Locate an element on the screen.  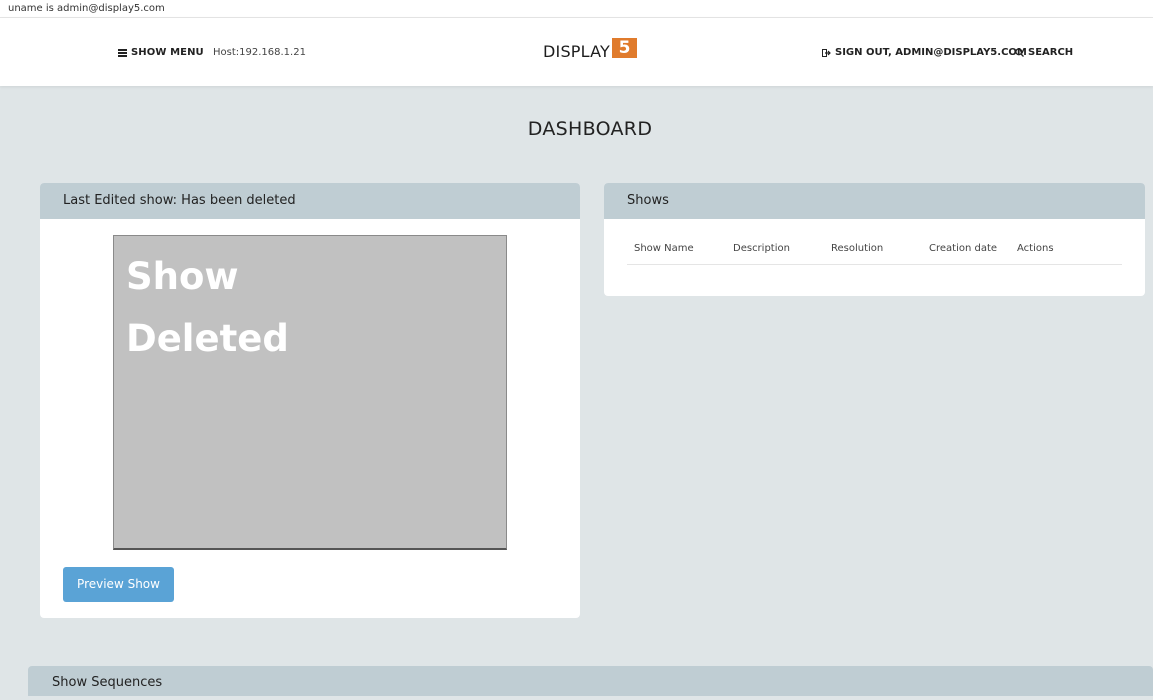
column-header-creation-date: Creation date is located at coordinates (963, 248).